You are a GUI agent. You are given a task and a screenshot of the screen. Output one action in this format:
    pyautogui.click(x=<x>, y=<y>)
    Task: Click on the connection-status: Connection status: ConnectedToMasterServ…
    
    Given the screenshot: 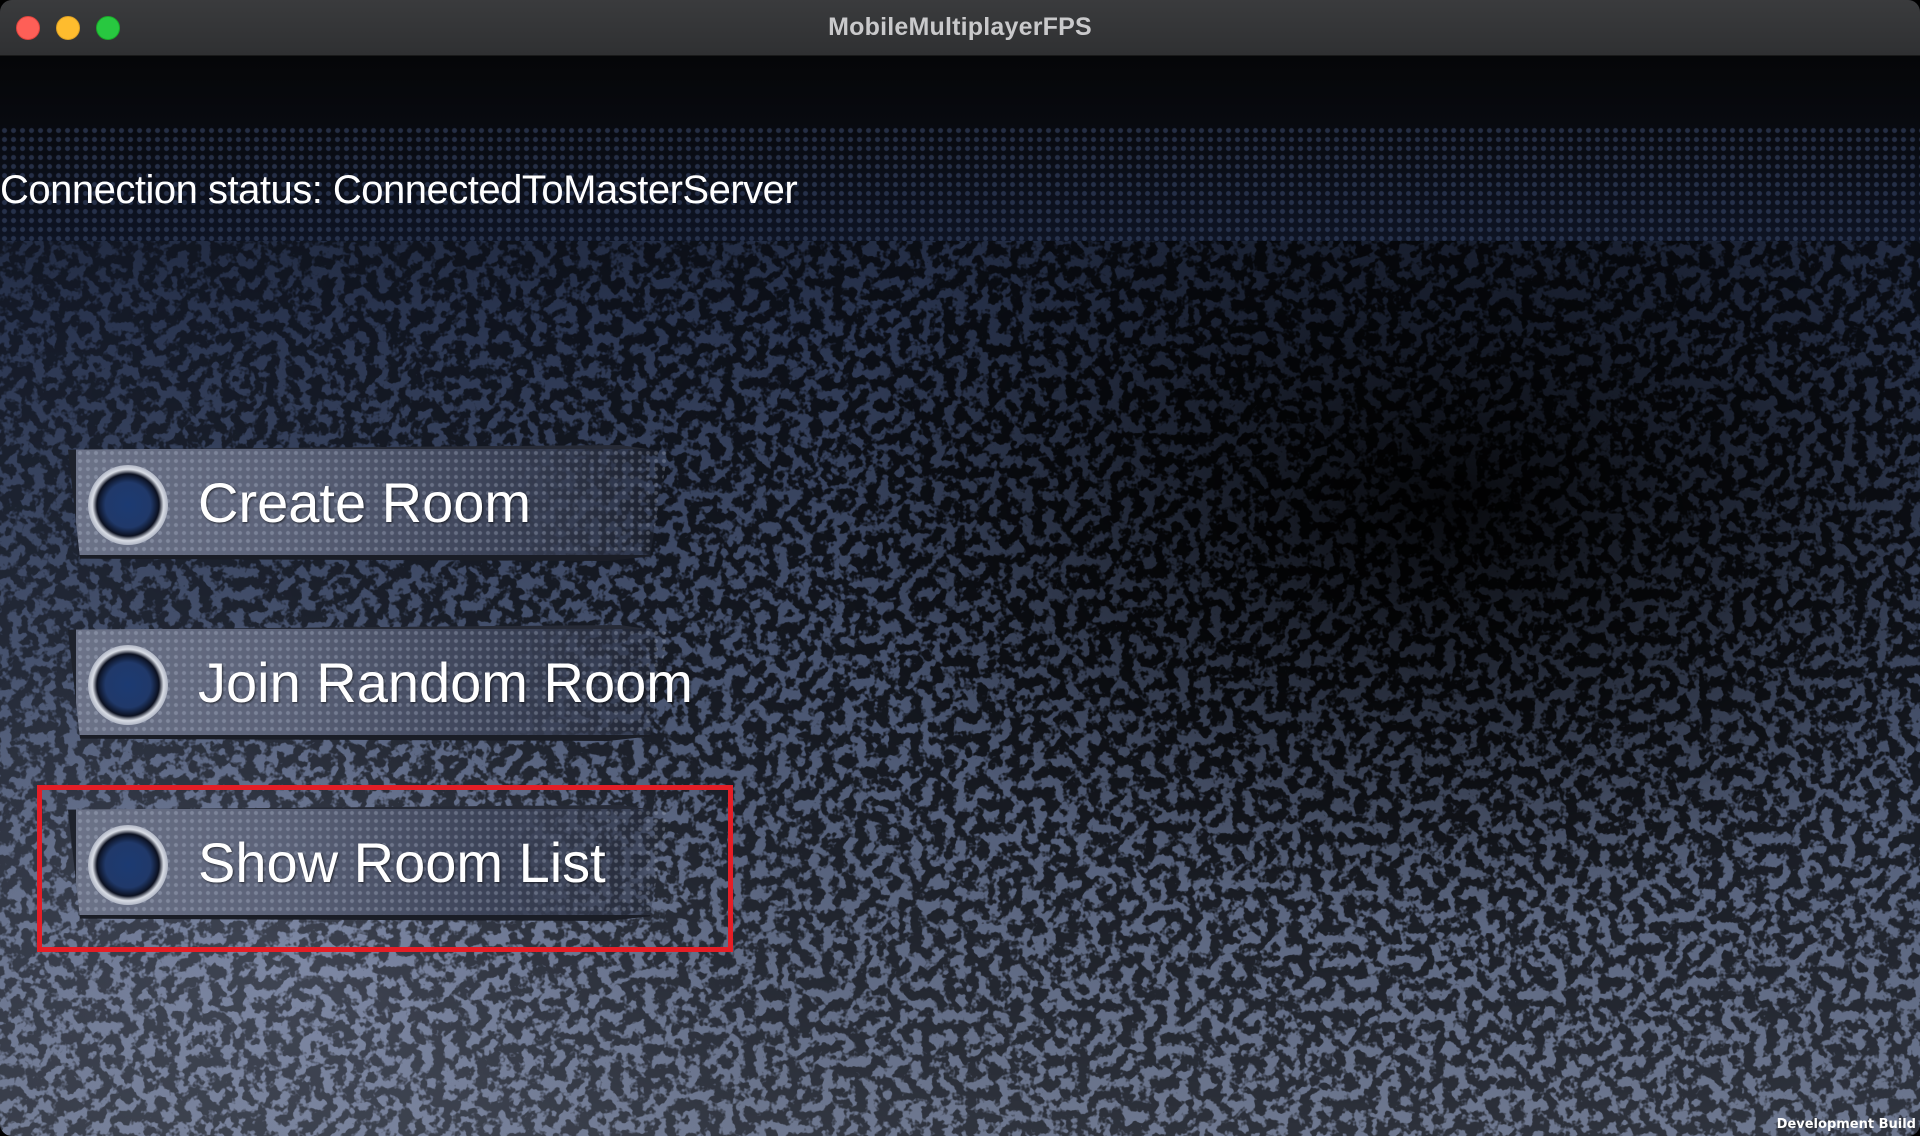 What is the action you would take?
    pyautogui.click(x=399, y=190)
    